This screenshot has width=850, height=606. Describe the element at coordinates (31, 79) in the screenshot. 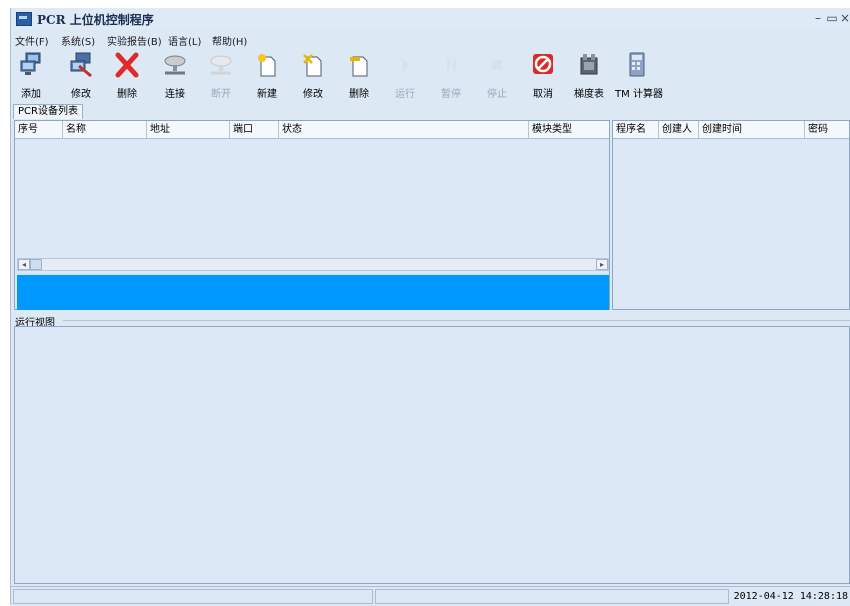

I see `add-device-button: 添加` at that location.